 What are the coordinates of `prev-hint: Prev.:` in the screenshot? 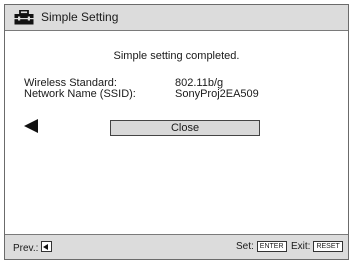 It's located at (33, 247).